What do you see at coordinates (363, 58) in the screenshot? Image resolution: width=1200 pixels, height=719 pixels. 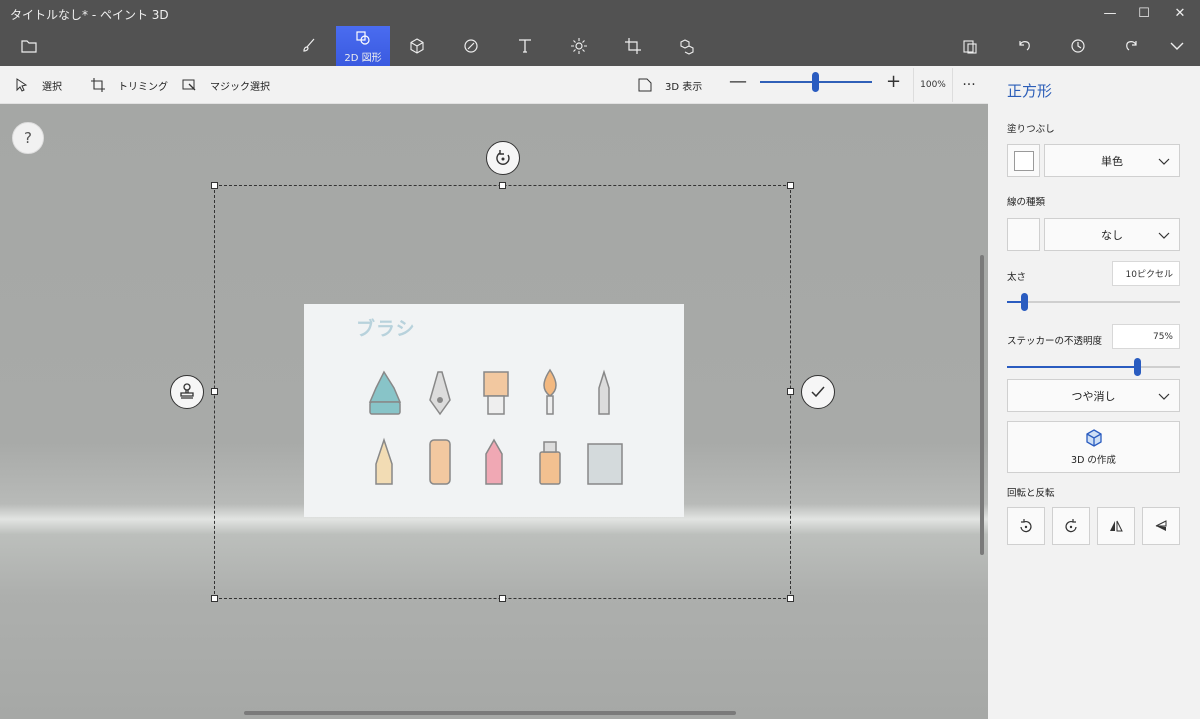 I see `2d-shapes-label: 2D 図形` at bounding box center [363, 58].